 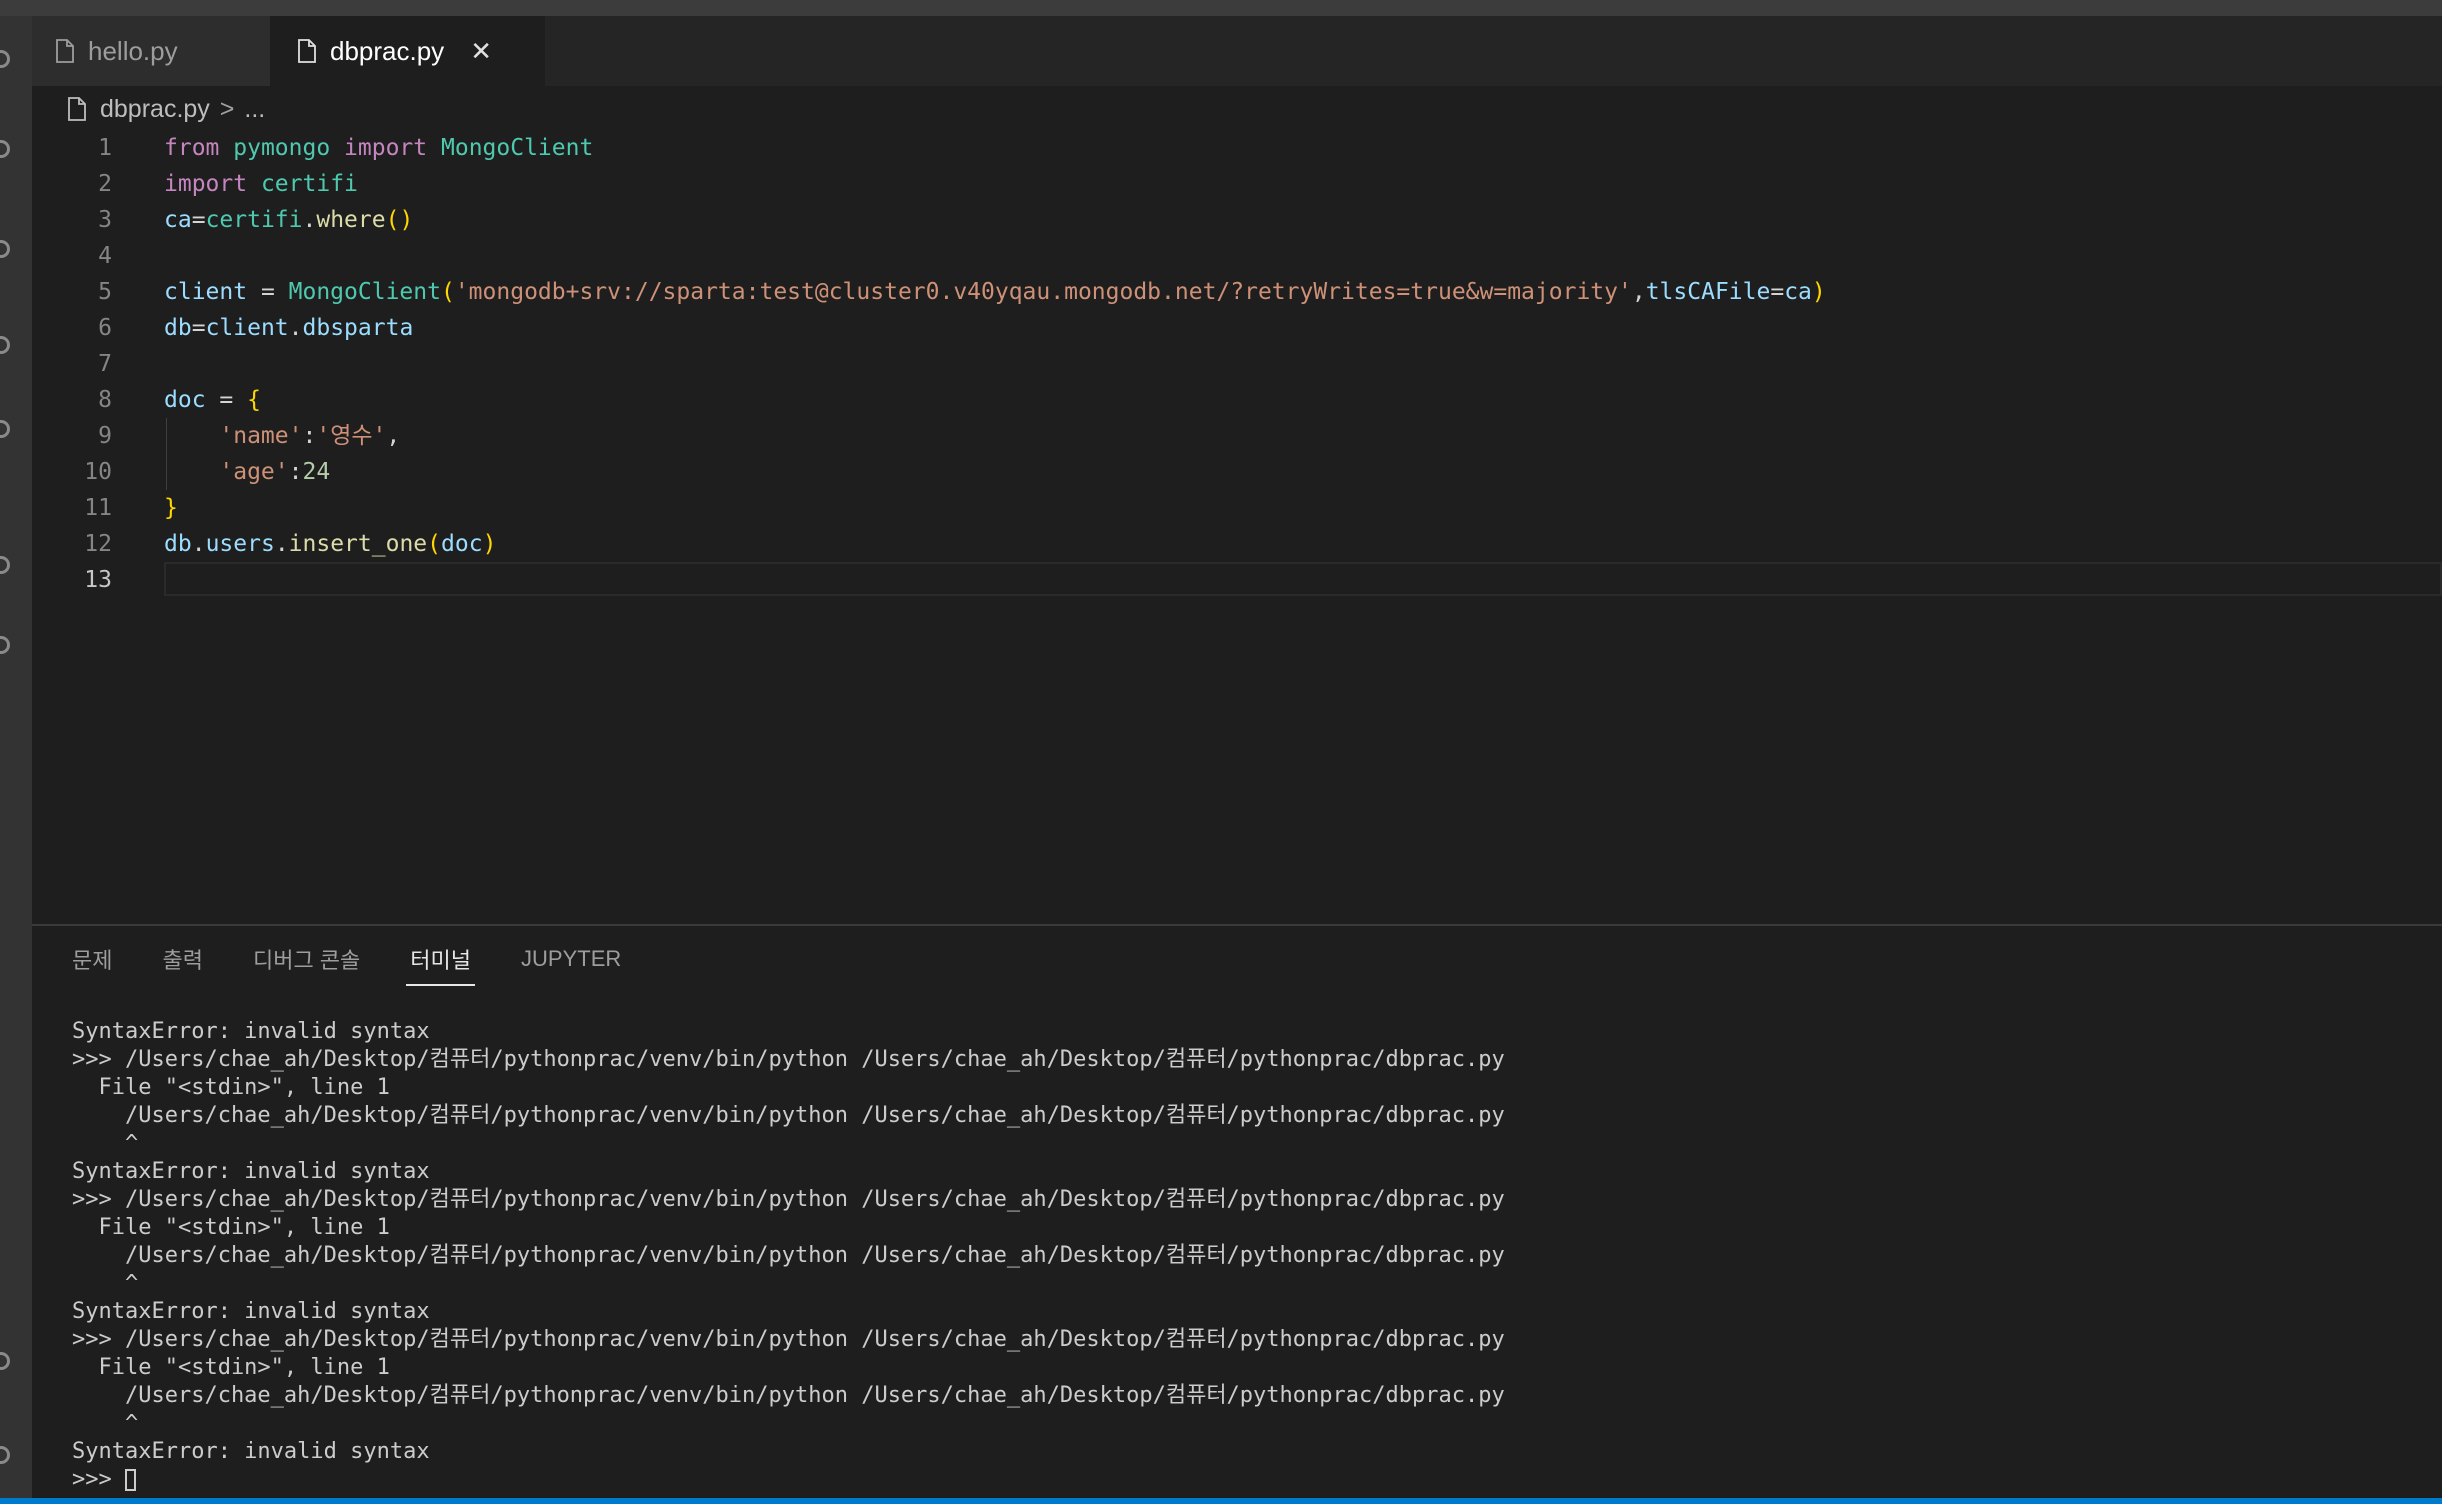 What do you see at coordinates (387, 50) in the screenshot?
I see `tab-label: dbprac.py` at bounding box center [387, 50].